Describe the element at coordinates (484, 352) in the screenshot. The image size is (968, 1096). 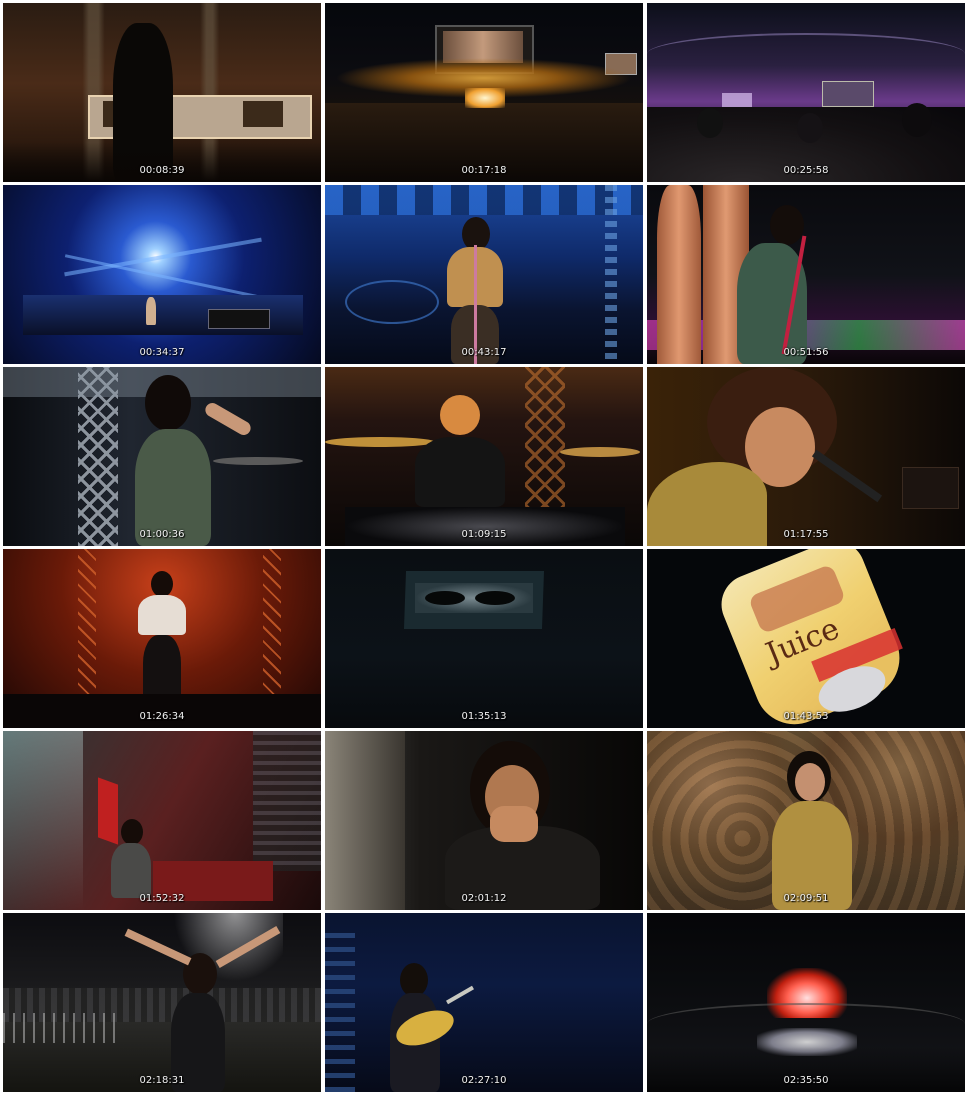
I see `timestamp-label: 00:43:17` at that location.